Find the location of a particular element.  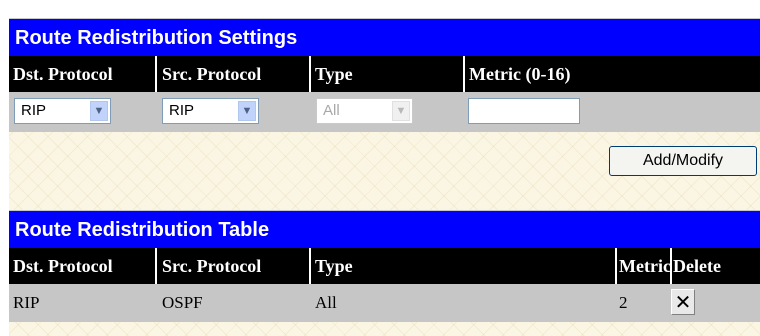

src-protocol-select: RIP ▼ is located at coordinates (210, 111).